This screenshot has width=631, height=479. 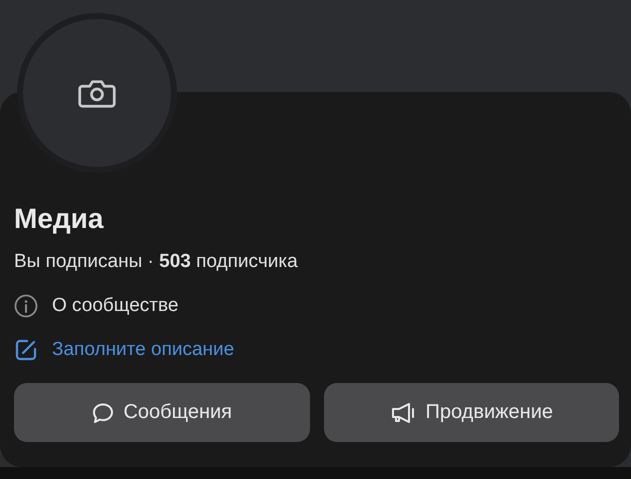 I want to click on fill-description-link: Заполните описание, so click(x=143, y=350).